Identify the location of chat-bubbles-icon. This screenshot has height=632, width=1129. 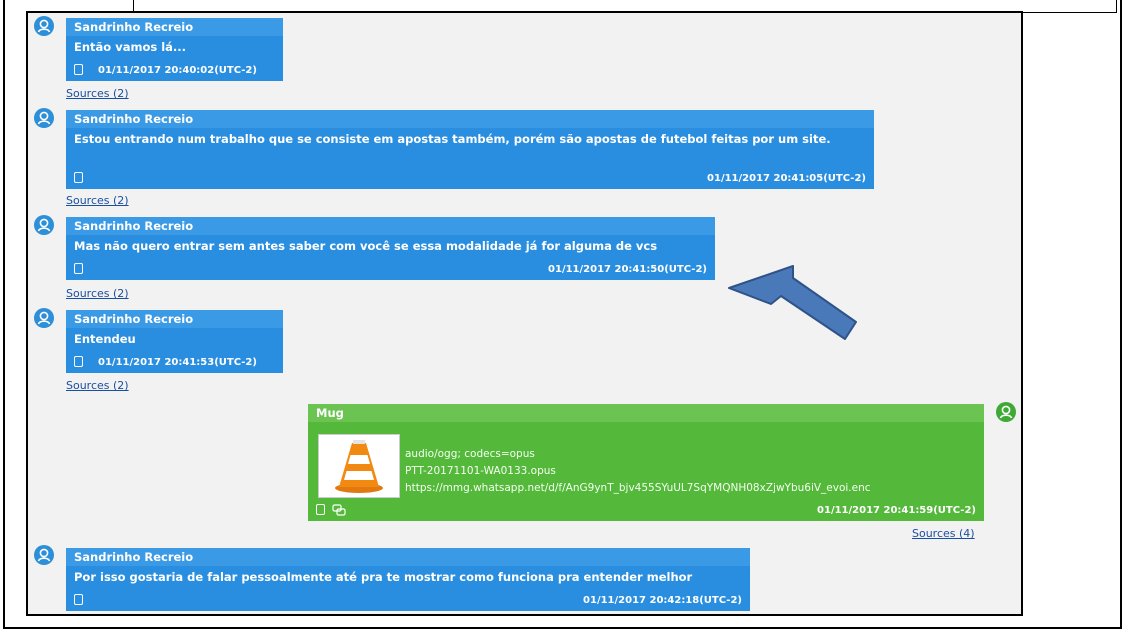
(339, 510).